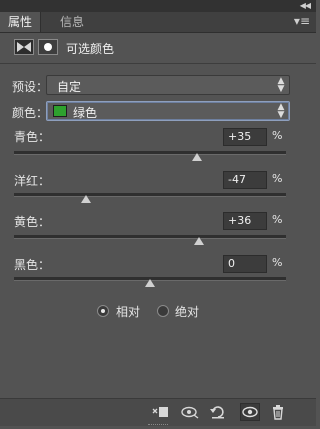 The image size is (320, 429). What do you see at coordinates (24, 47) in the screenshot?
I see `adjustment-layer-icon` at bounding box center [24, 47].